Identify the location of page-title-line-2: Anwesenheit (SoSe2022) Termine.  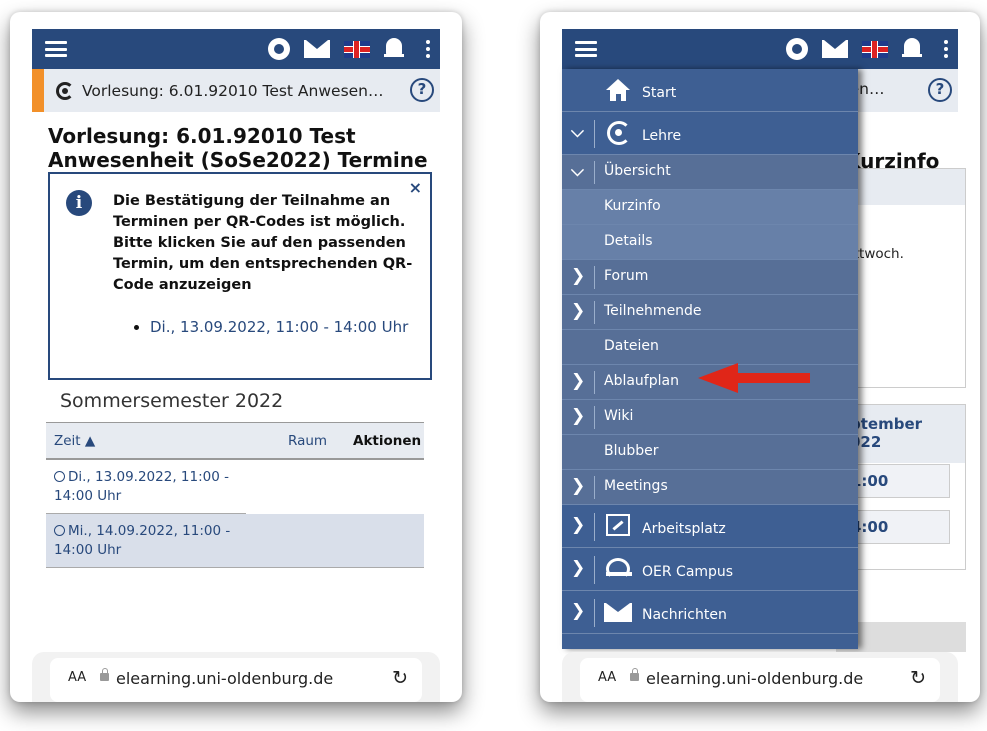
(238, 160).